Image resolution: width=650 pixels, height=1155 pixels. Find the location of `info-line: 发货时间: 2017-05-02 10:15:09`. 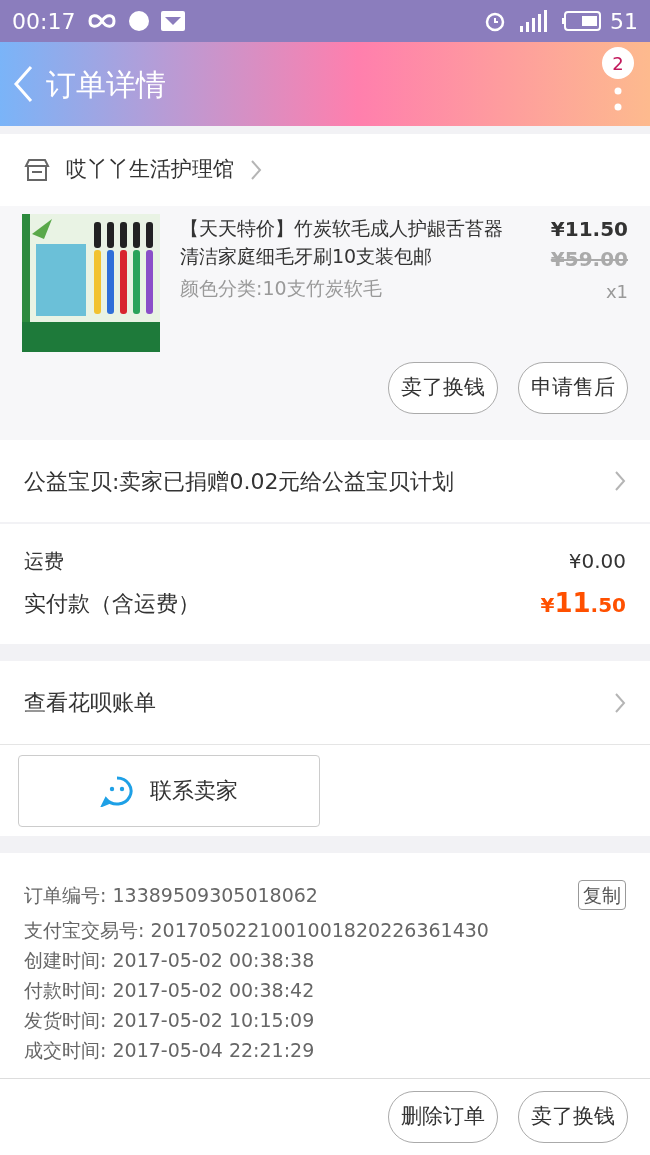

info-line: 发货时间: 2017-05-02 10:15:09 is located at coordinates (169, 1020).